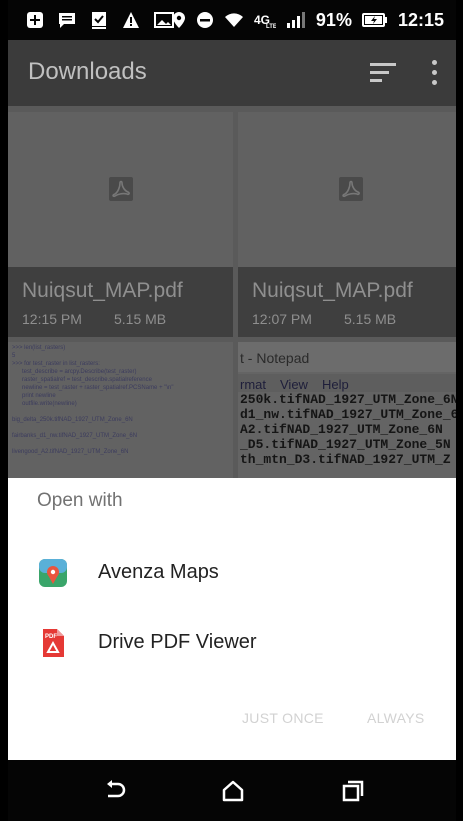 This screenshot has height=821, width=463. I want to click on app-toolbar: Downloads, so click(232, 73).